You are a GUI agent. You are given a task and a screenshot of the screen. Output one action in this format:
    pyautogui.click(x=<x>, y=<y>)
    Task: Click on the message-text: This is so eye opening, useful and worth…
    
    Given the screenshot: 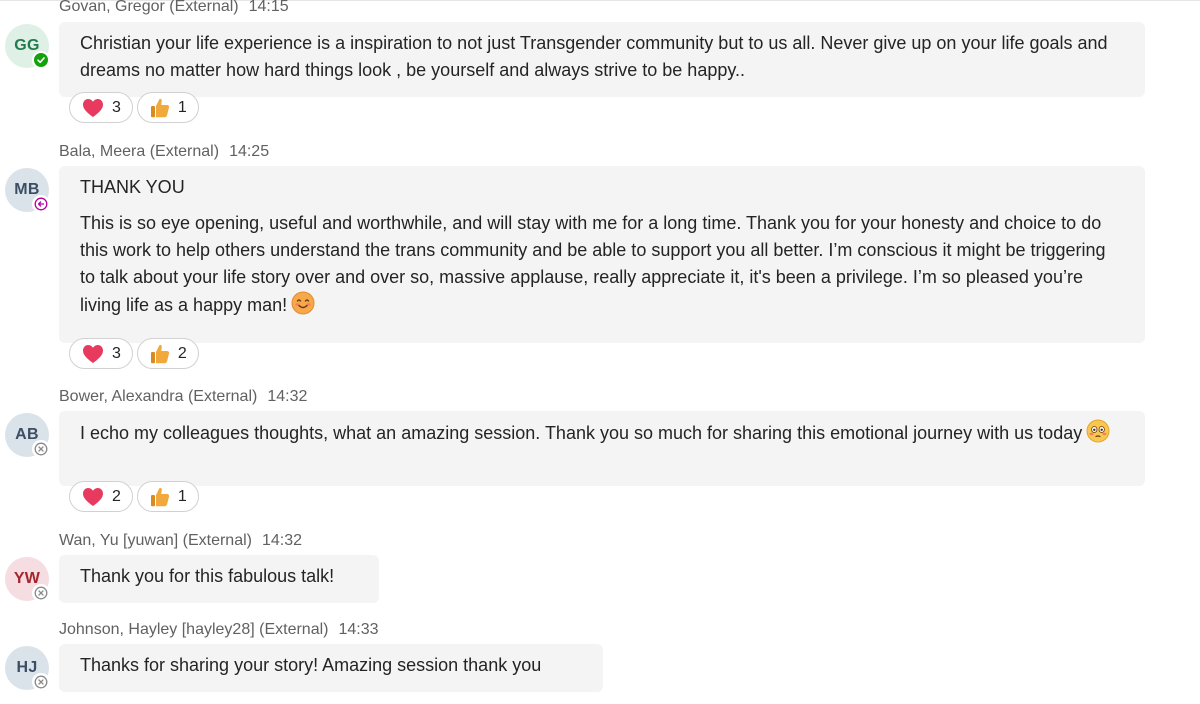 What is the action you would take?
    pyautogui.click(x=593, y=264)
    